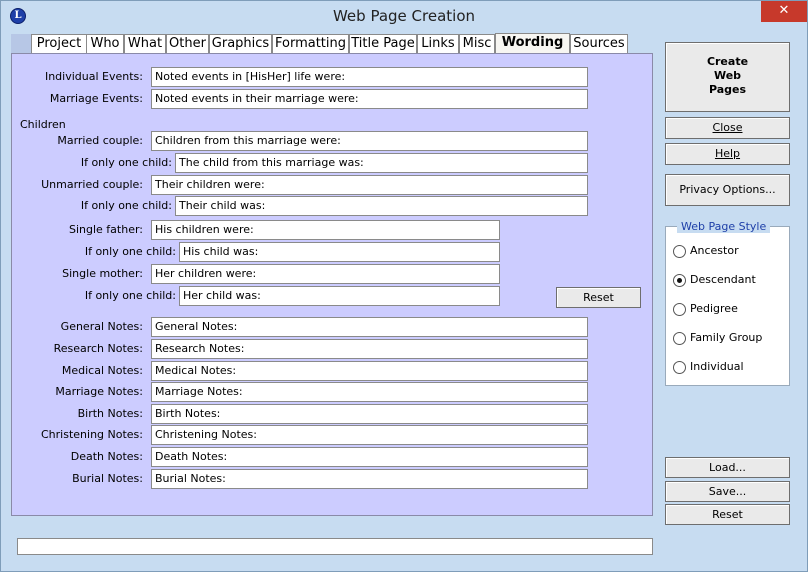 The height and width of the screenshot is (572, 808). What do you see at coordinates (369, 371) in the screenshot?
I see `medical-notes-input: Medical Notes:` at bounding box center [369, 371].